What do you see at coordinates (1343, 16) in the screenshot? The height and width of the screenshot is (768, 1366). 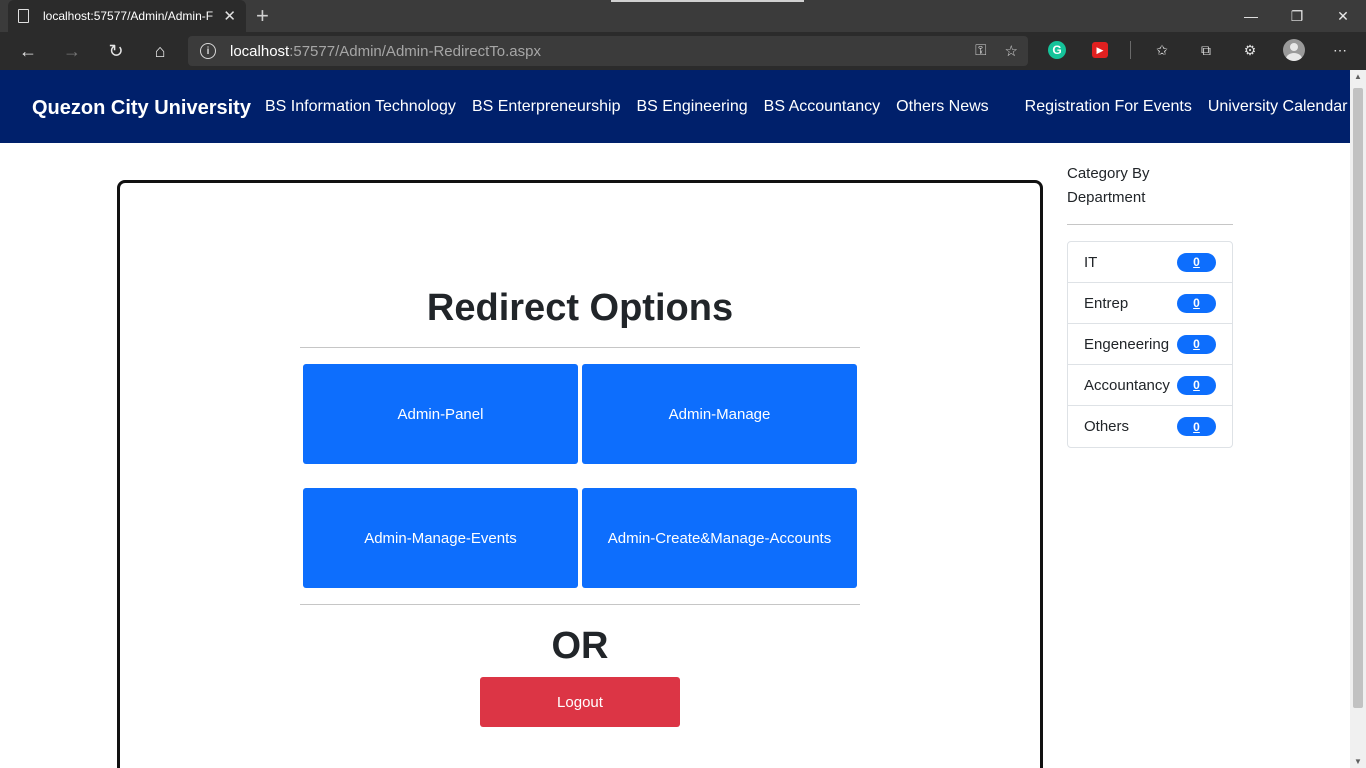 I see `close-window-icon: ✕` at bounding box center [1343, 16].